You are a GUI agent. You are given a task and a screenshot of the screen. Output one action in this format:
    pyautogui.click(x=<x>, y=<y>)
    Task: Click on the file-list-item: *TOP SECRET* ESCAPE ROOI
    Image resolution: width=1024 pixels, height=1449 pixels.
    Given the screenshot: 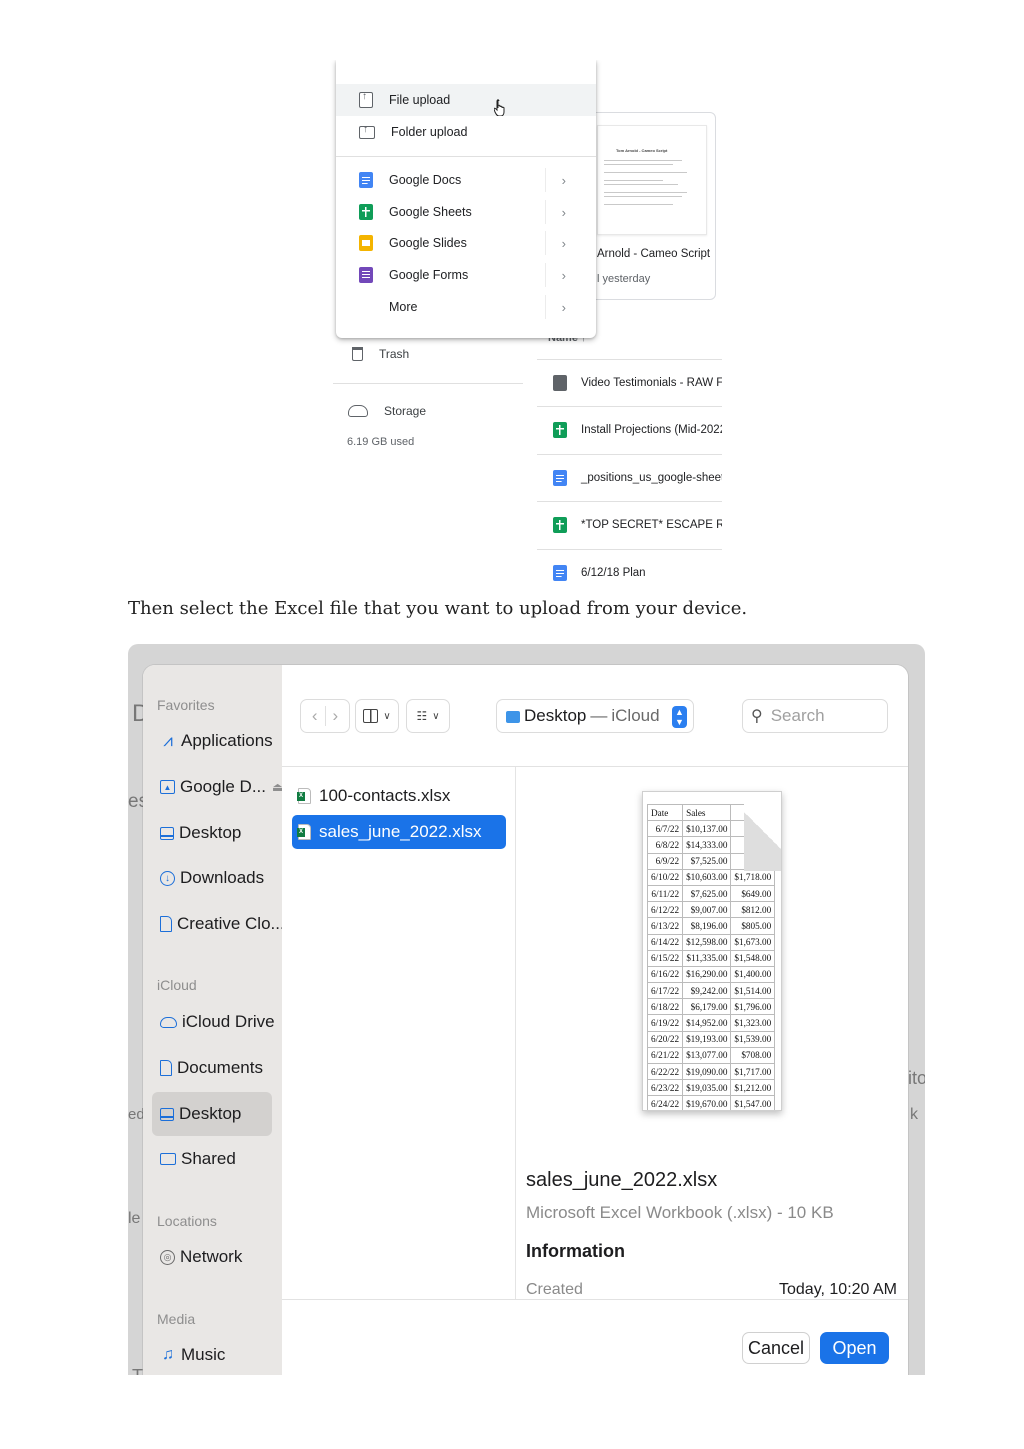 What is the action you would take?
    pyautogui.click(x=629, y=524)
    